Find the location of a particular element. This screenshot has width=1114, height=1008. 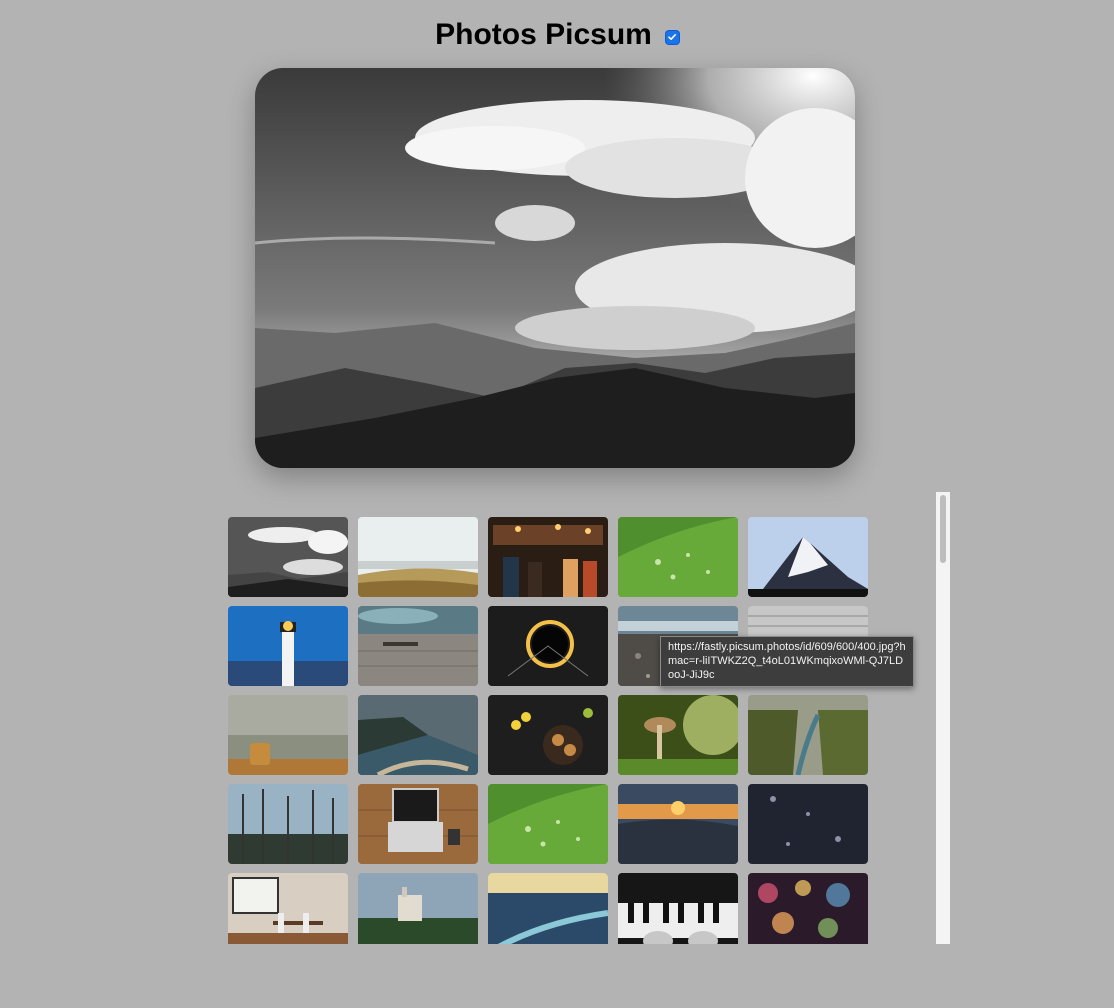

scrollbar-thumb is located at coordinates (943, 529).